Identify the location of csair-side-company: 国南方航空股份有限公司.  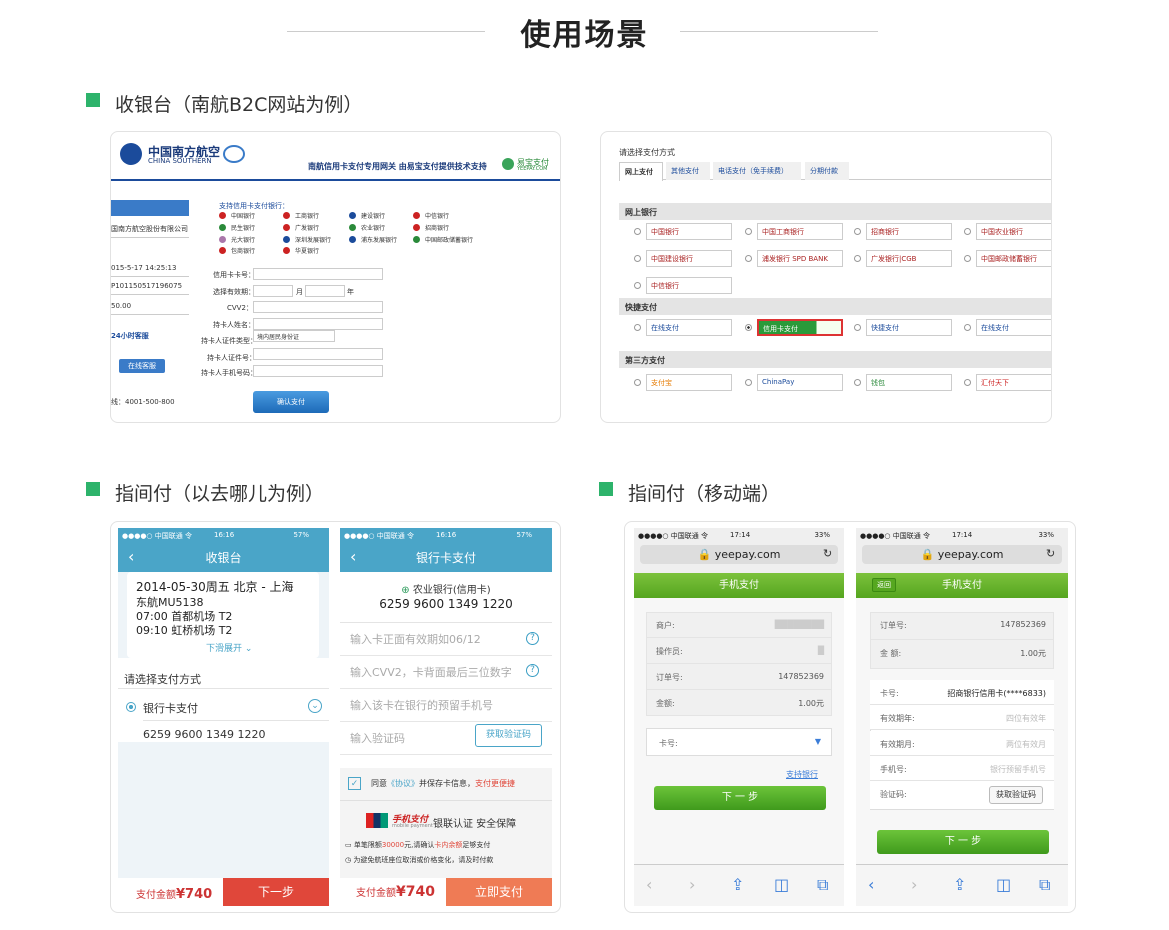
(149, 229).